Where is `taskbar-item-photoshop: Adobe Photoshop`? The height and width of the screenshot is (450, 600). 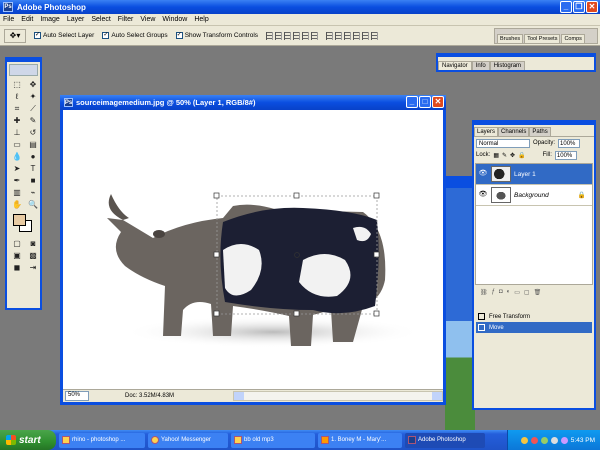 taskbar-item-photoshop: Adobe Photoshop is located at coordinates (445, 440).